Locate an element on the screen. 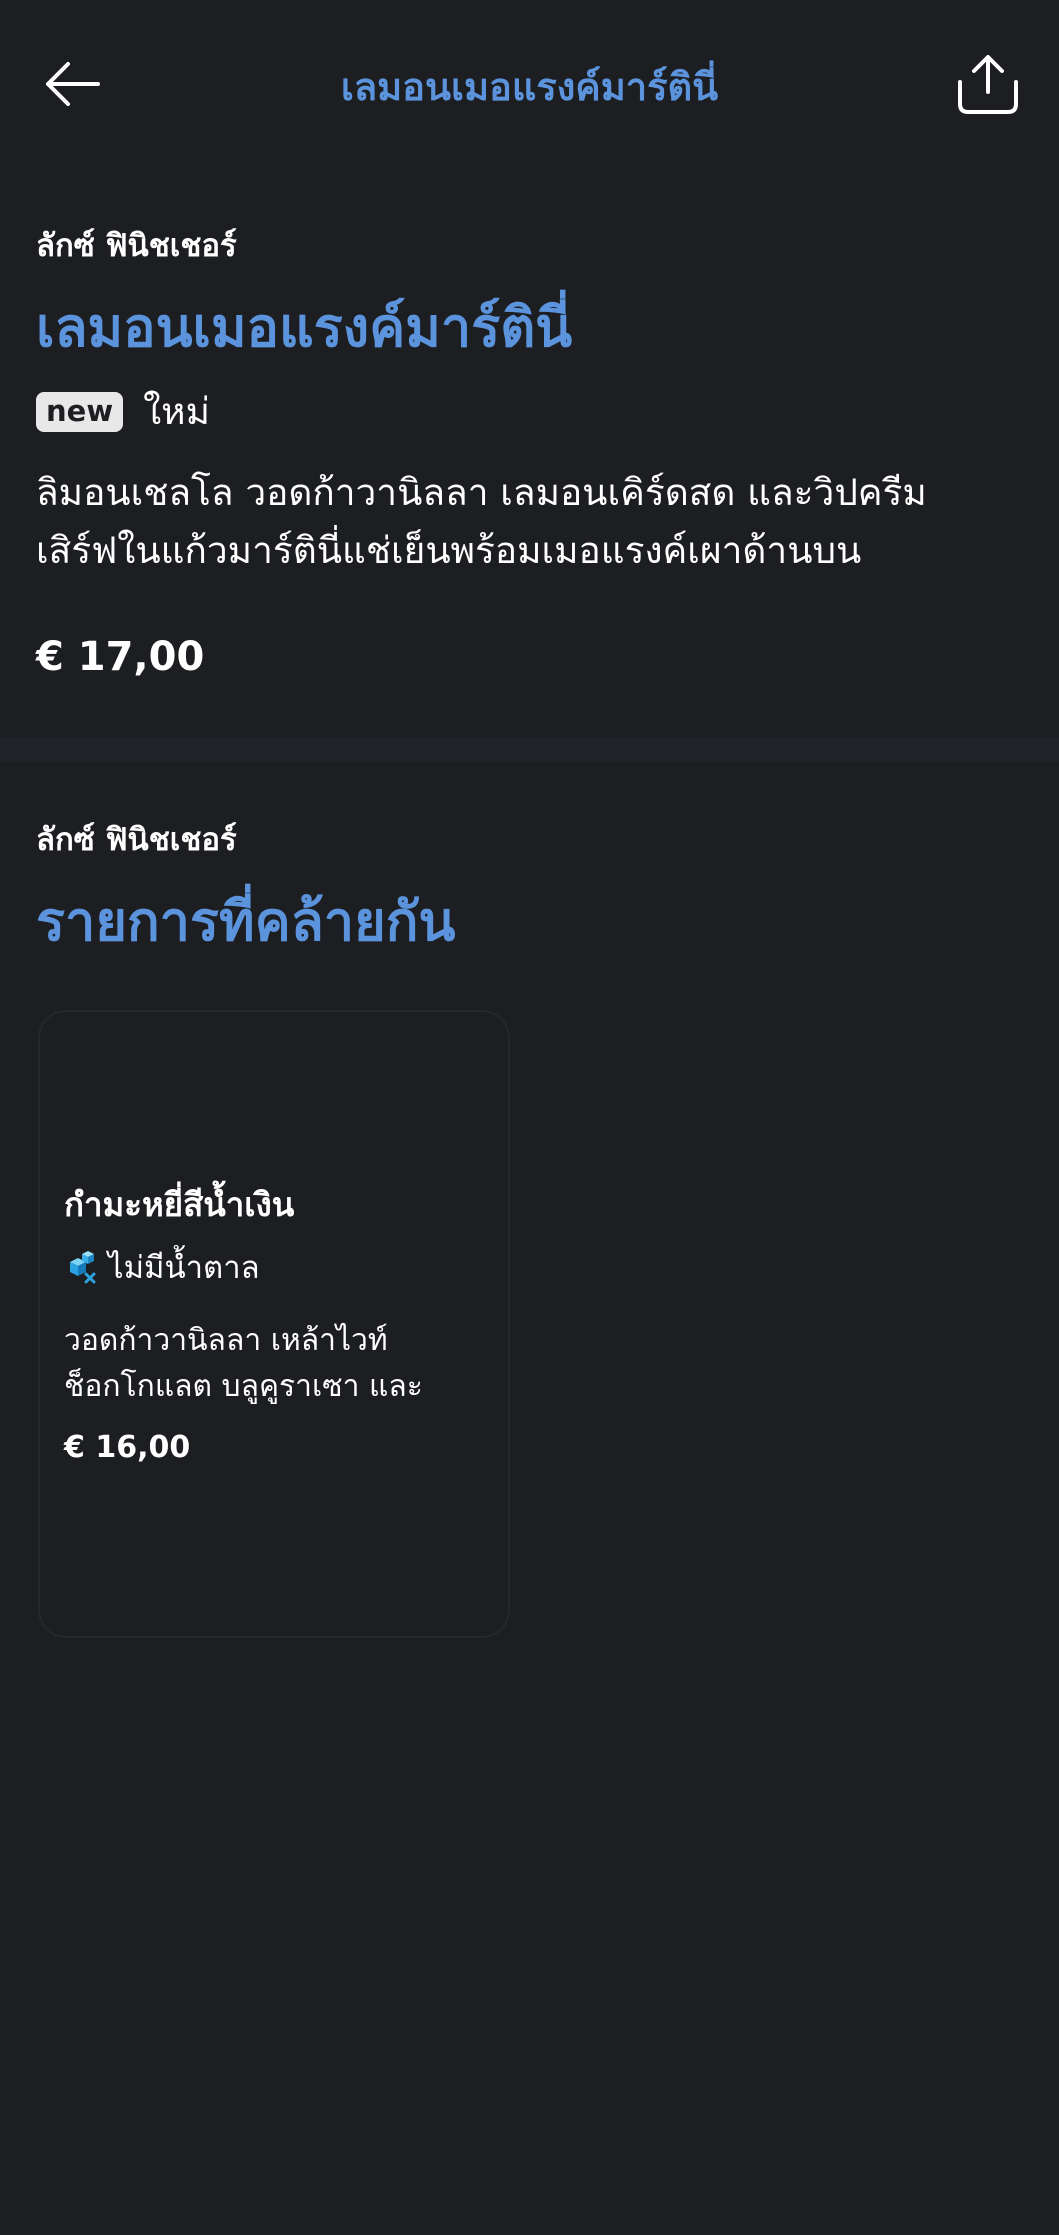  similar-brand-name: ลักซ์ ฟินิชเชอร์ is located at coordinates (136, 840).